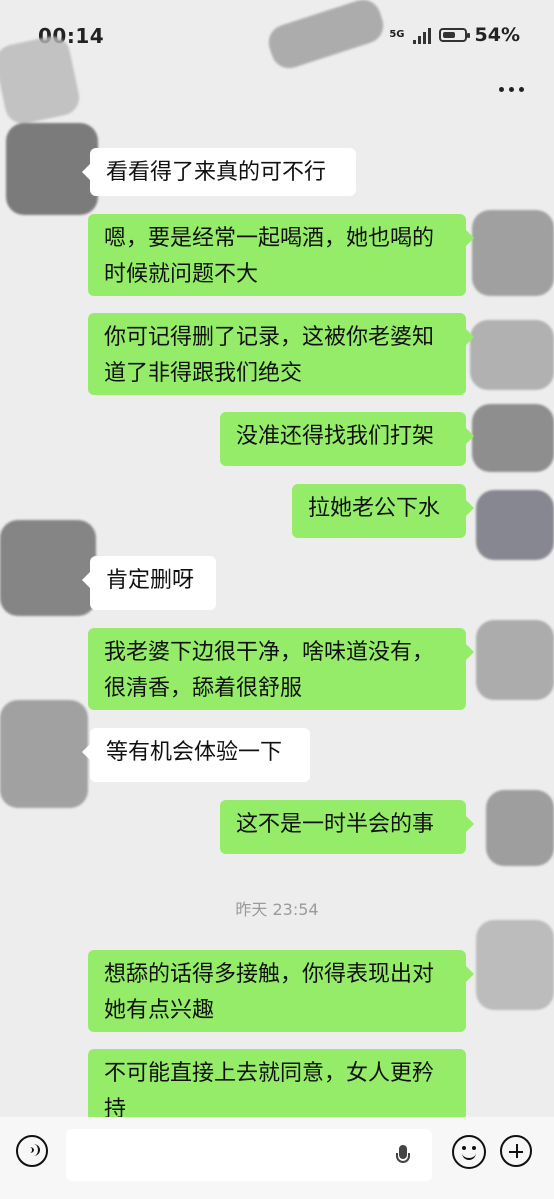  What do you see at coordinates (421, 35) in the screenshot?
I see `signal-icon` at bounding box center [421, 35].